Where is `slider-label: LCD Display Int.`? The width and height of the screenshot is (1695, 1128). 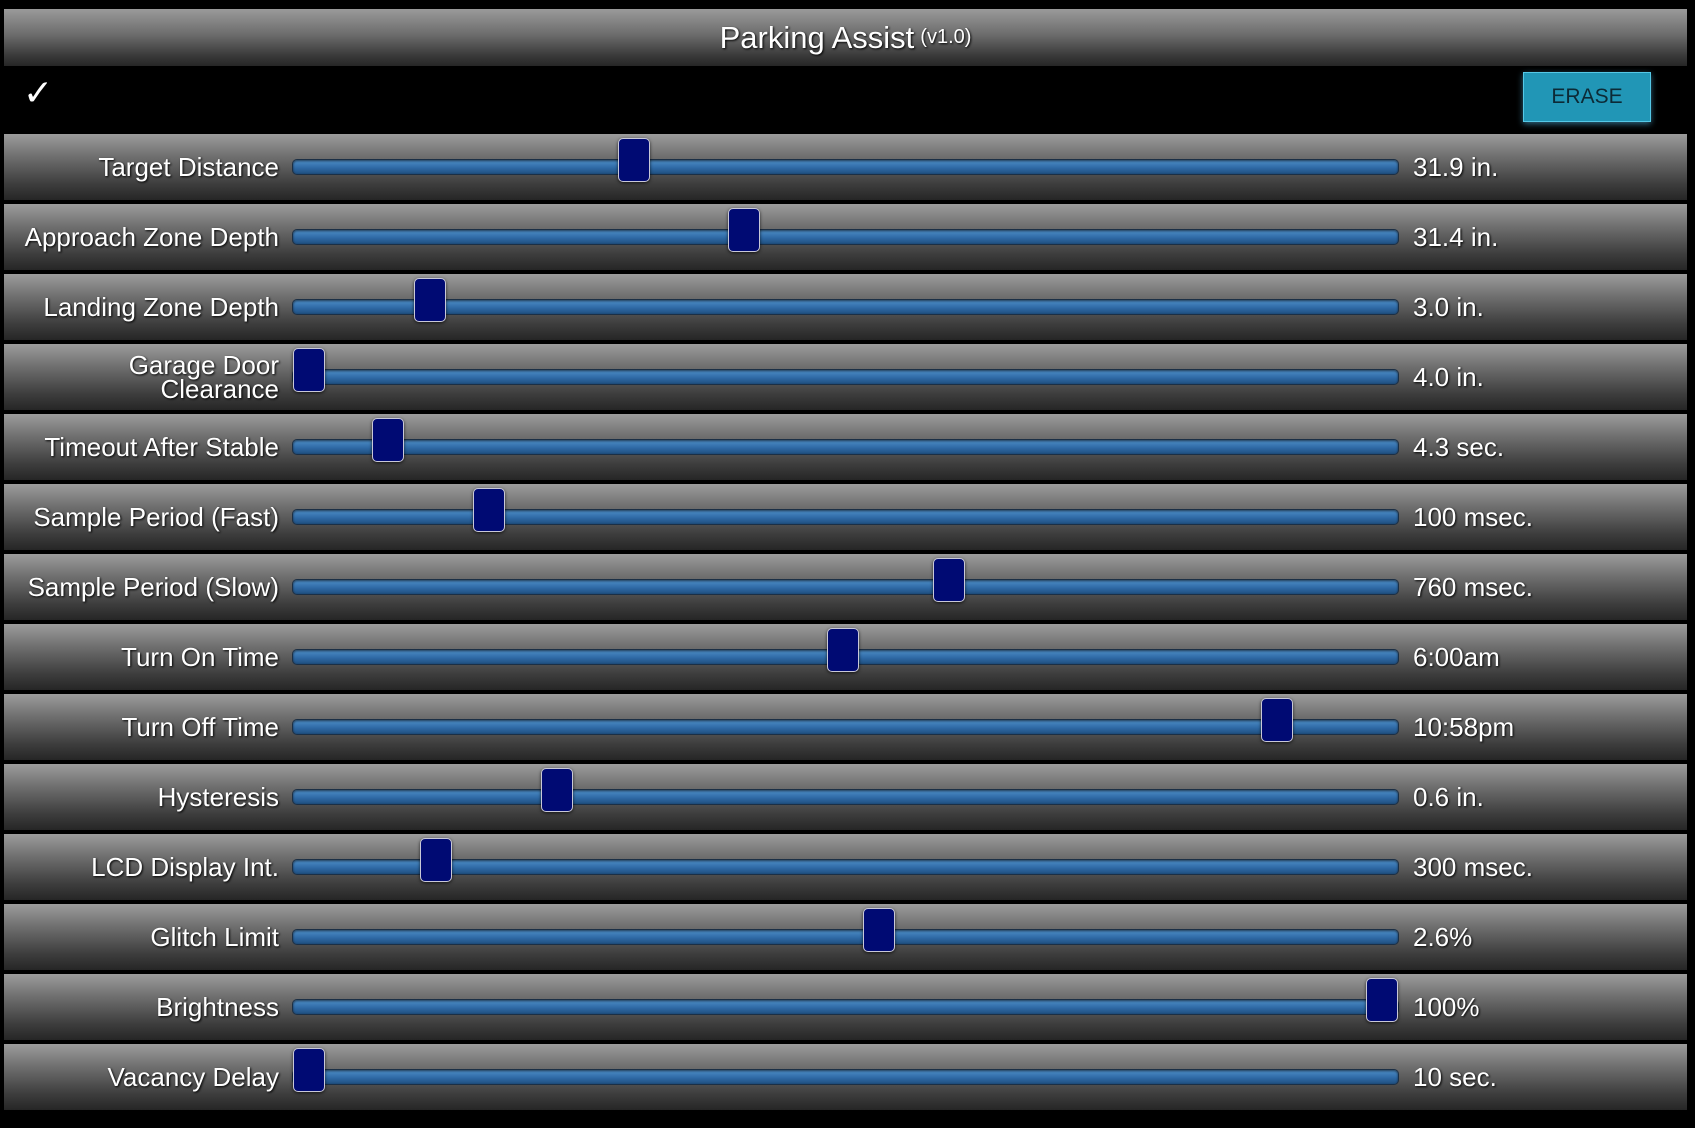 slider-label: LCD Display Int. is located at coordinates (185, 867).